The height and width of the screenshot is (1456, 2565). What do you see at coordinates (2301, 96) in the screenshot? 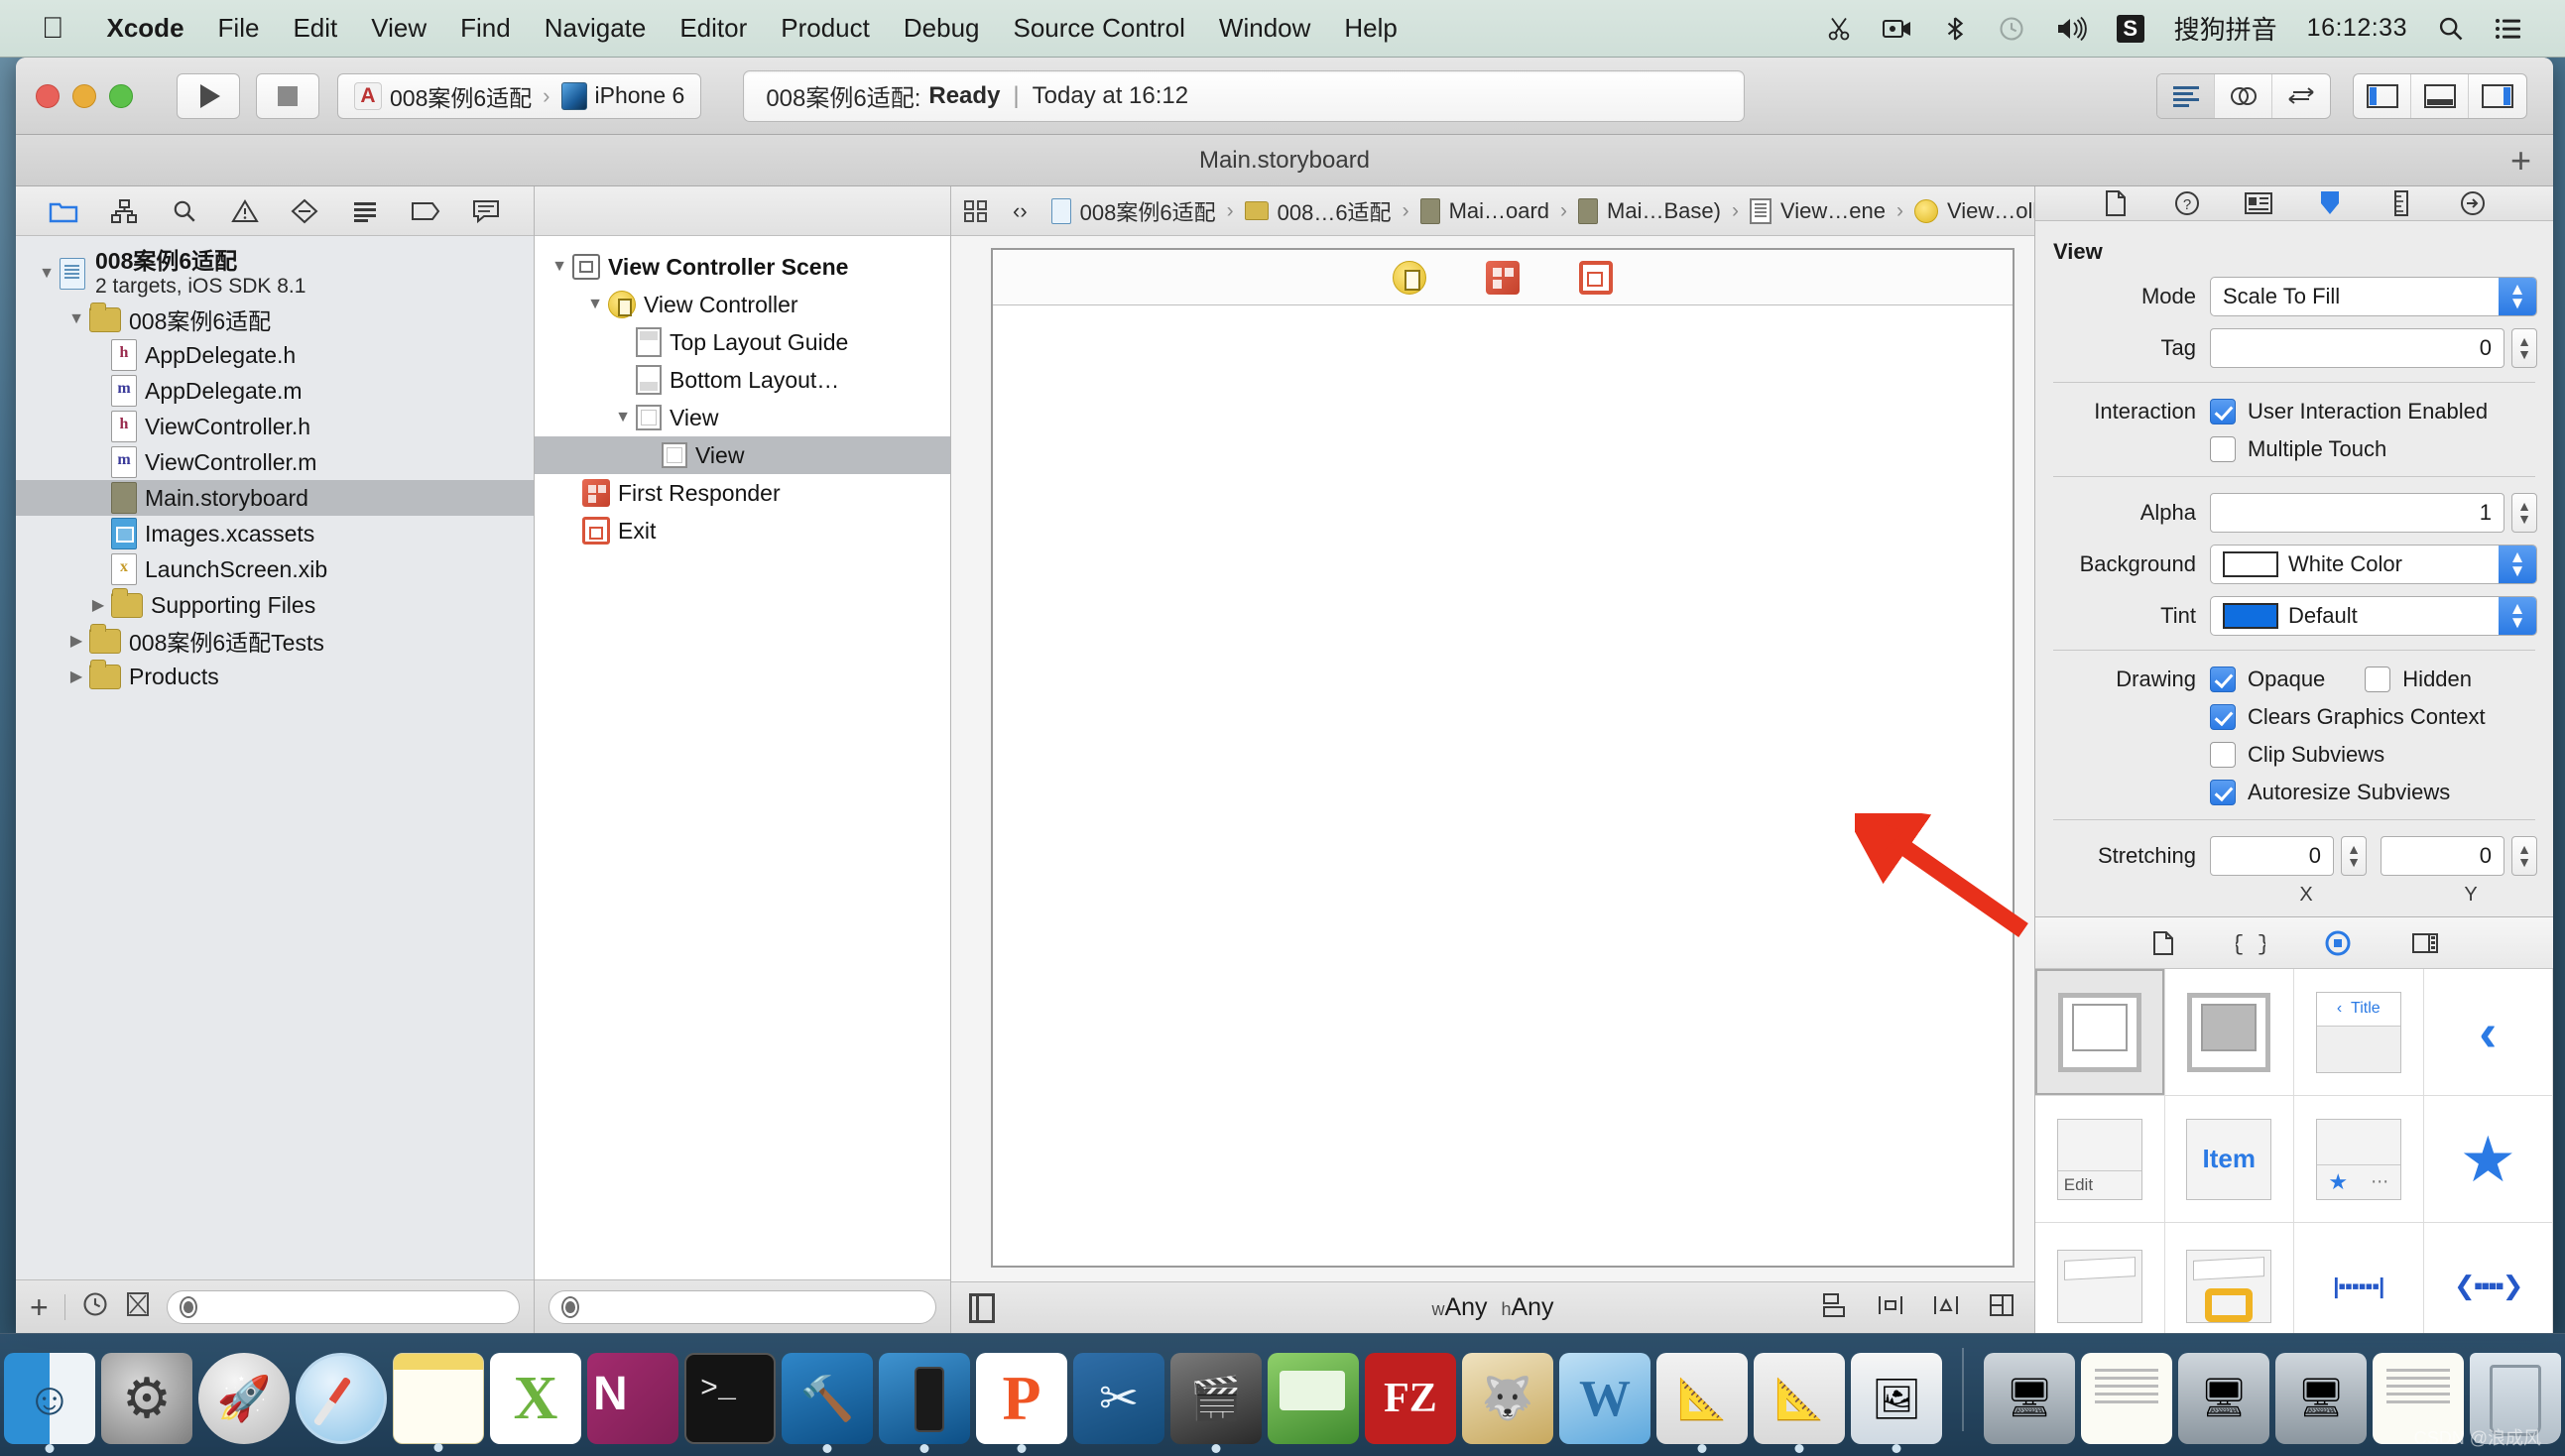
I see `version-editor-icon` at bounding box center [2301, 96].